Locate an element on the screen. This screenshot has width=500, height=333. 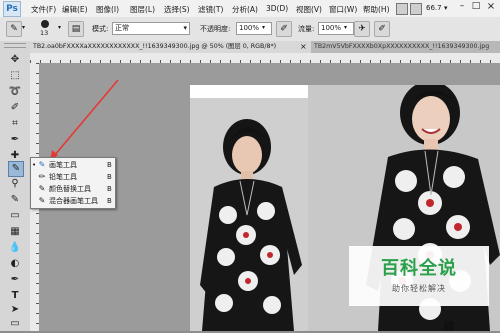
flyout-item-label: 混合器画笔工具 is located at coordinates (73, 201).